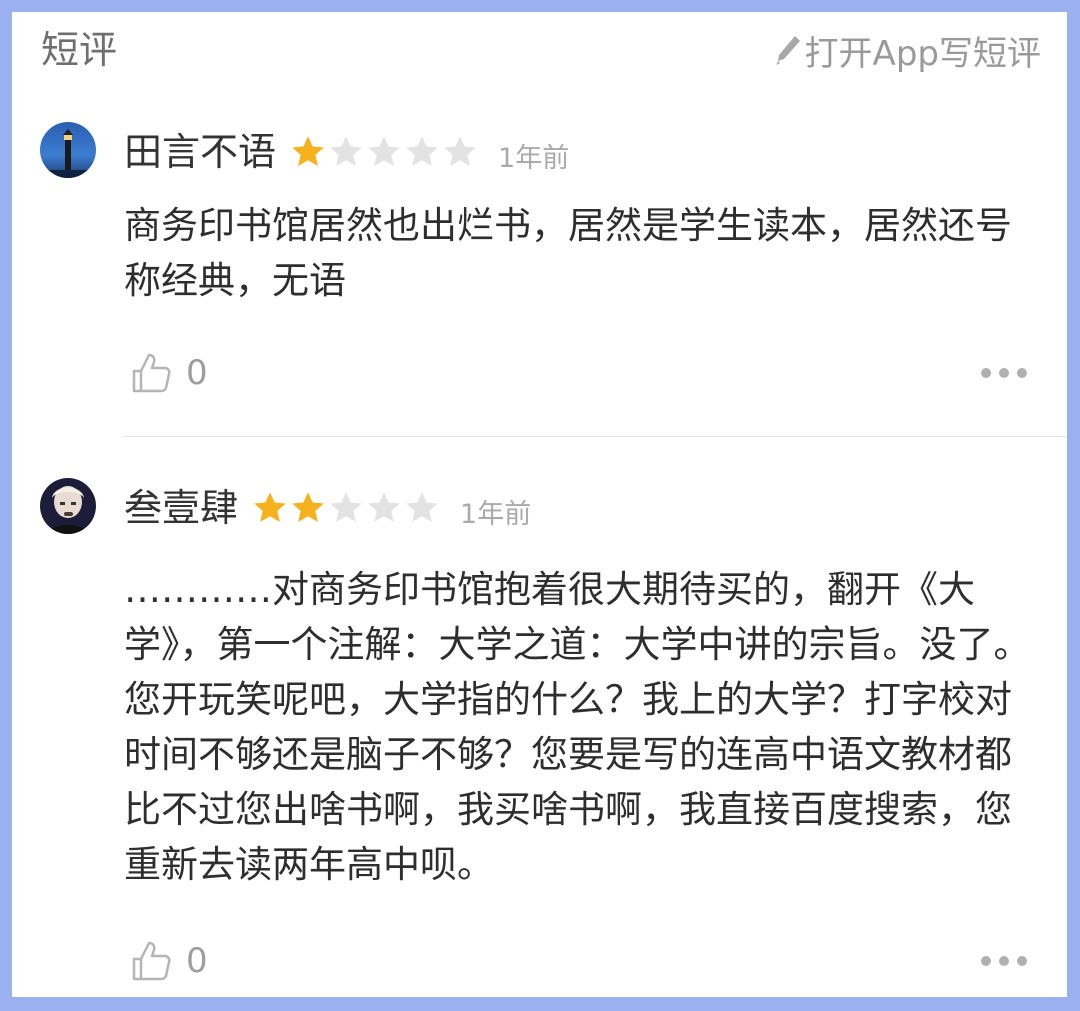  What do you see at coordinates (200, 152) in the screenshot?
I see `username: 田言不语` at bounding box center [200, 152].